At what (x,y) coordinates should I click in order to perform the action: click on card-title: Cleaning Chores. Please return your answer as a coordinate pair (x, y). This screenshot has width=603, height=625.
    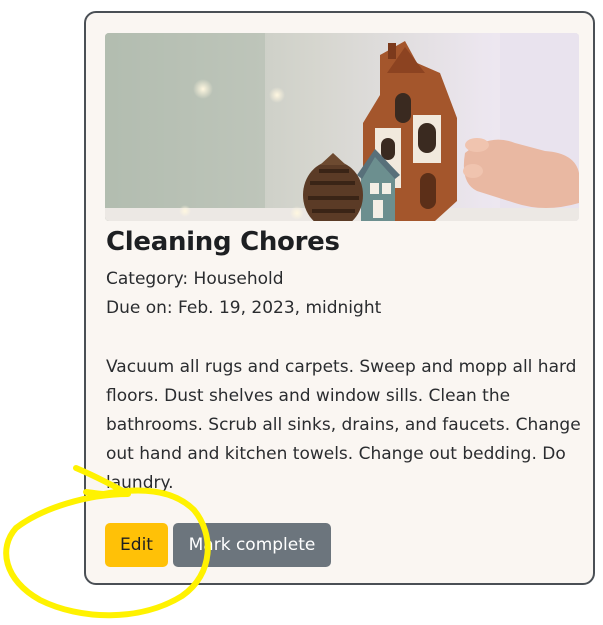
    Looking at the image, I should click on (223, 242).